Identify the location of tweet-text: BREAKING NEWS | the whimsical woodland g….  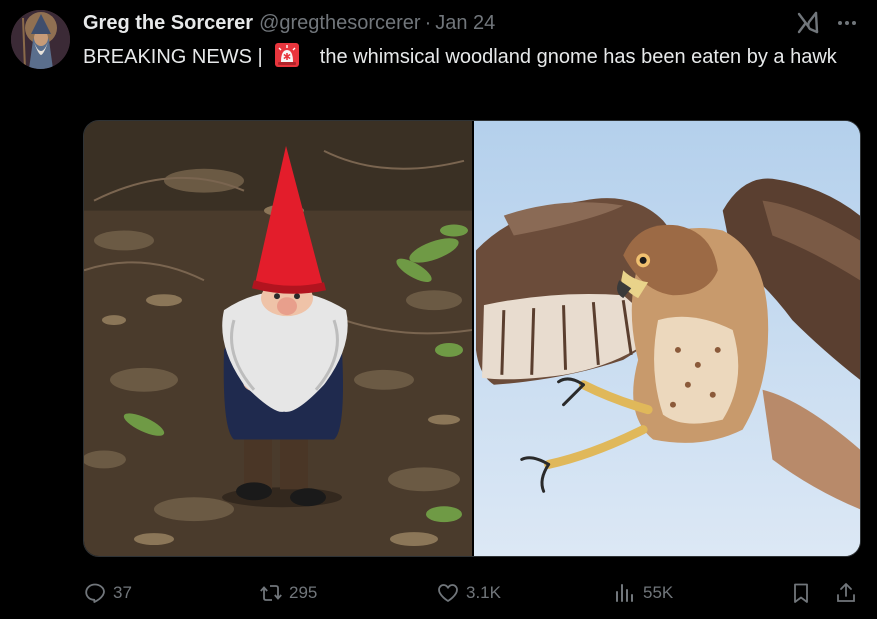
(468, 57).